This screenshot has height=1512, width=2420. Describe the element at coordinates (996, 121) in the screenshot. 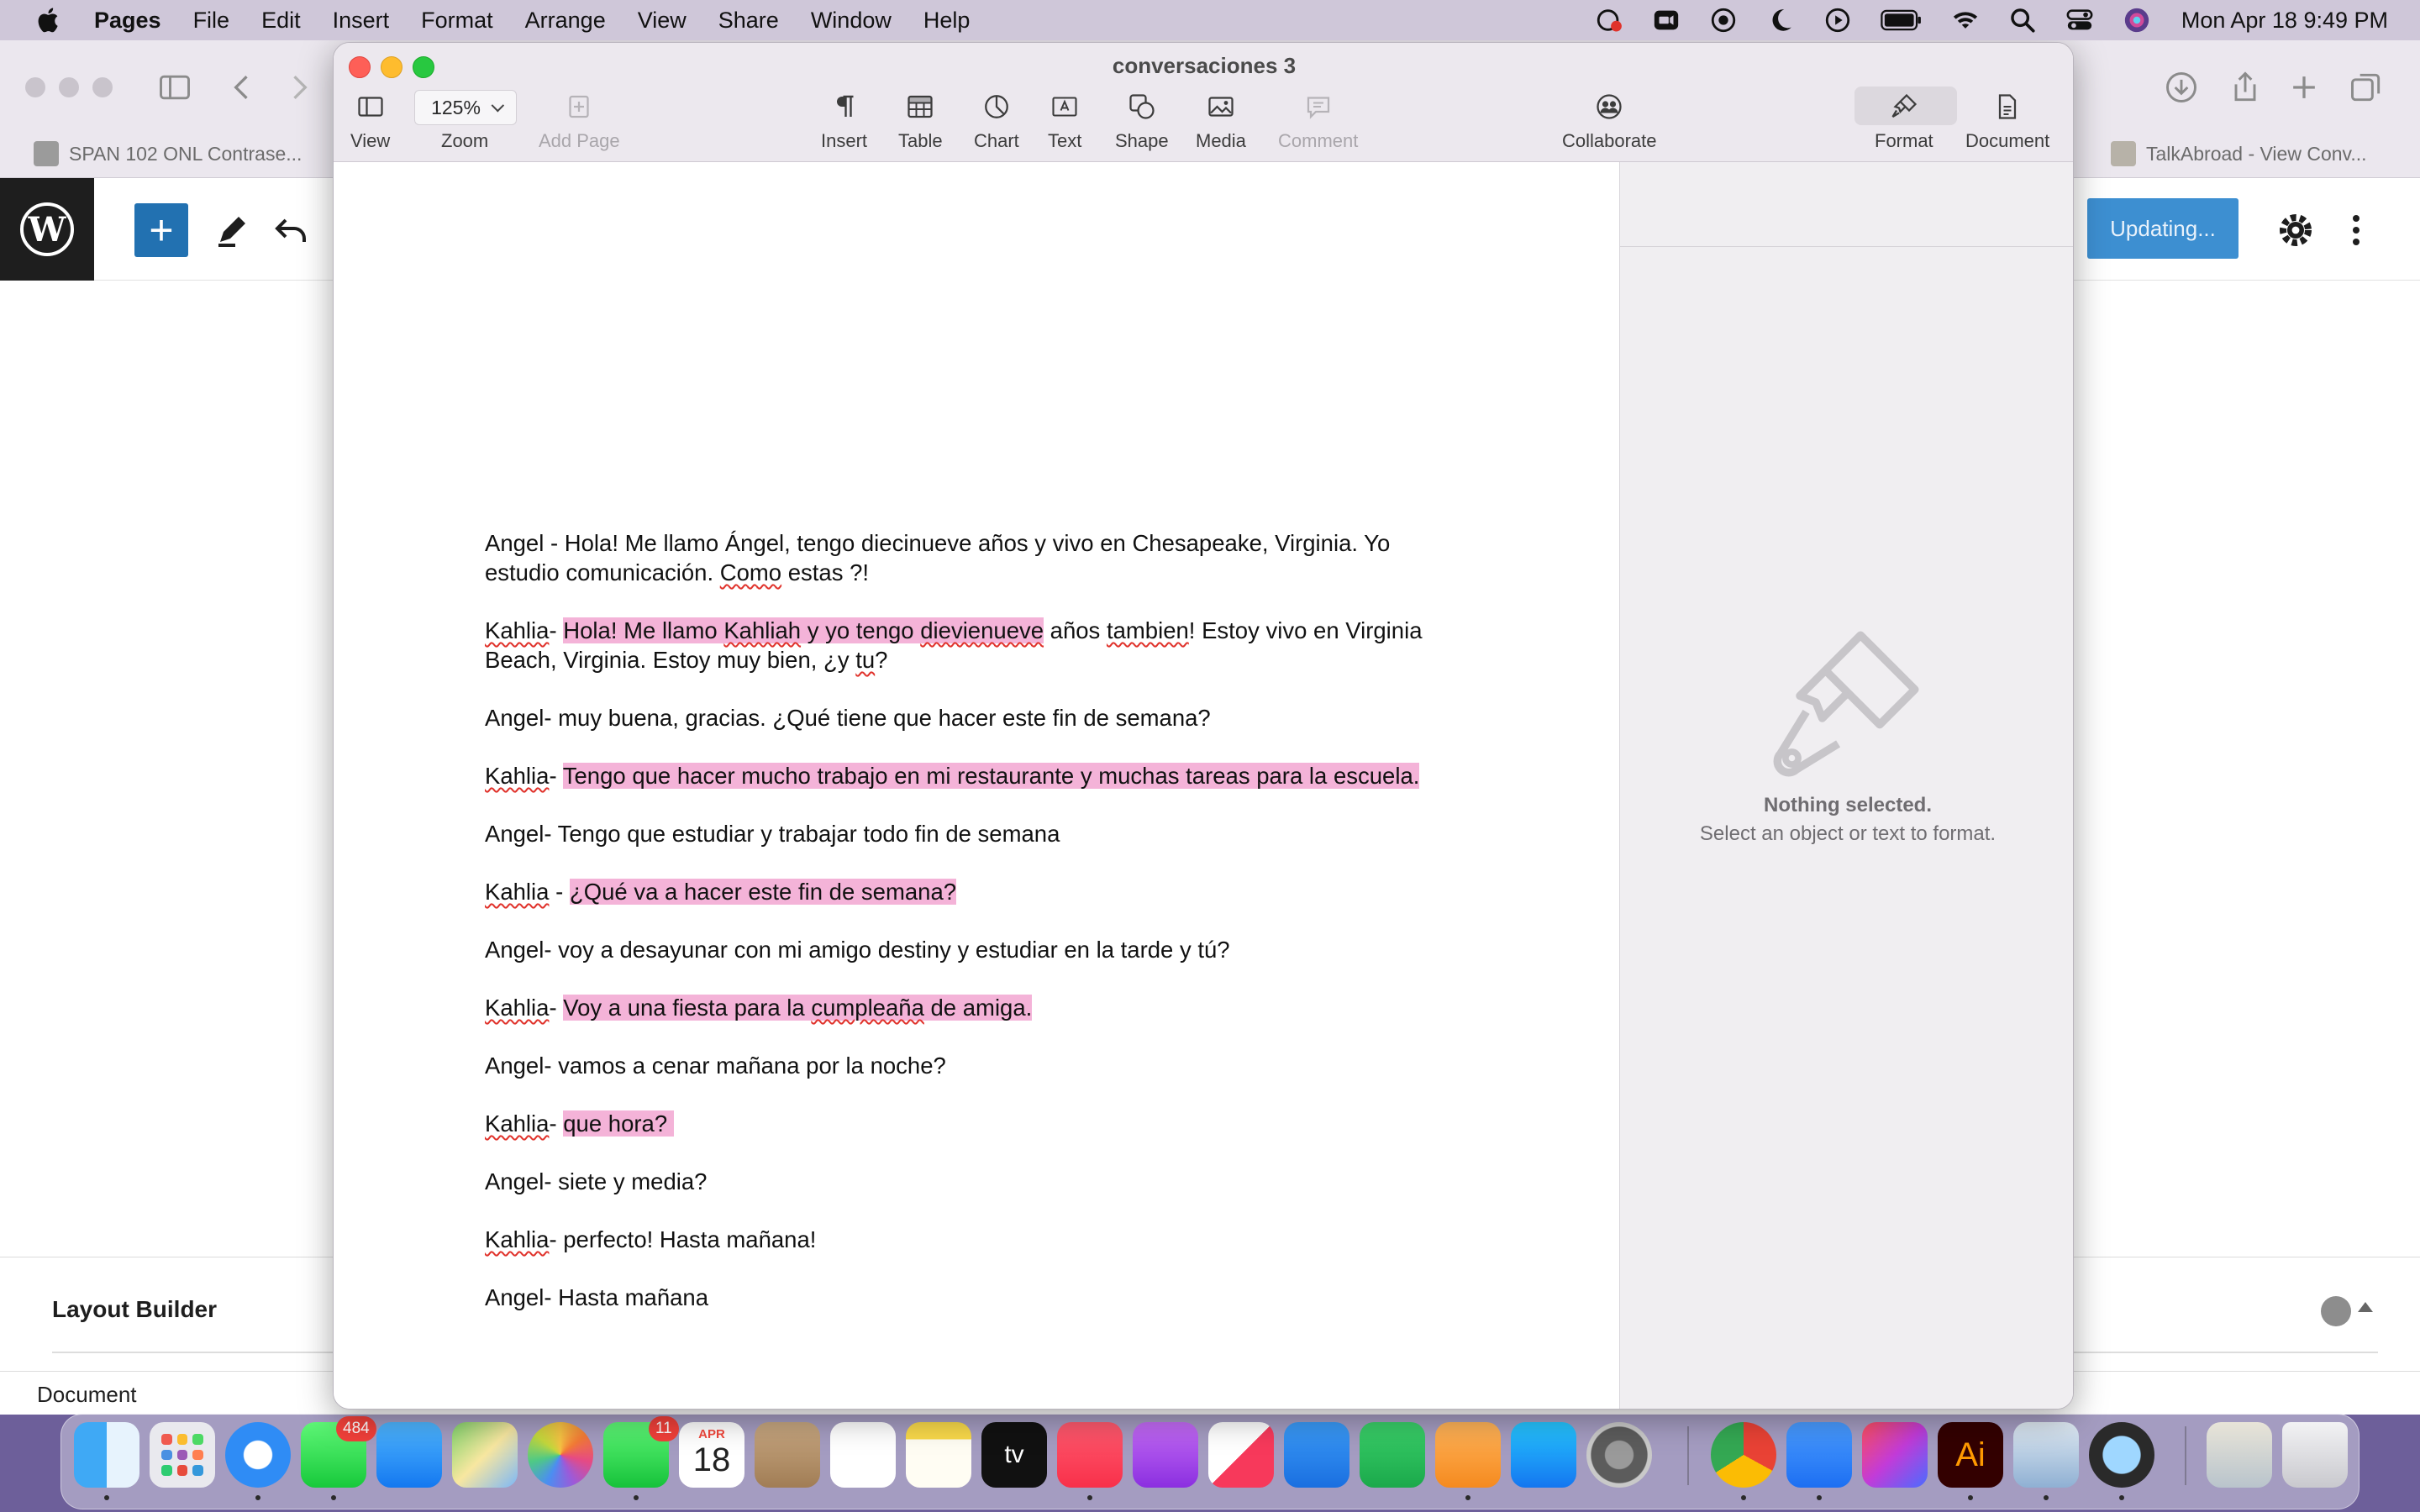

I see `chart-button: Chart` at that location.